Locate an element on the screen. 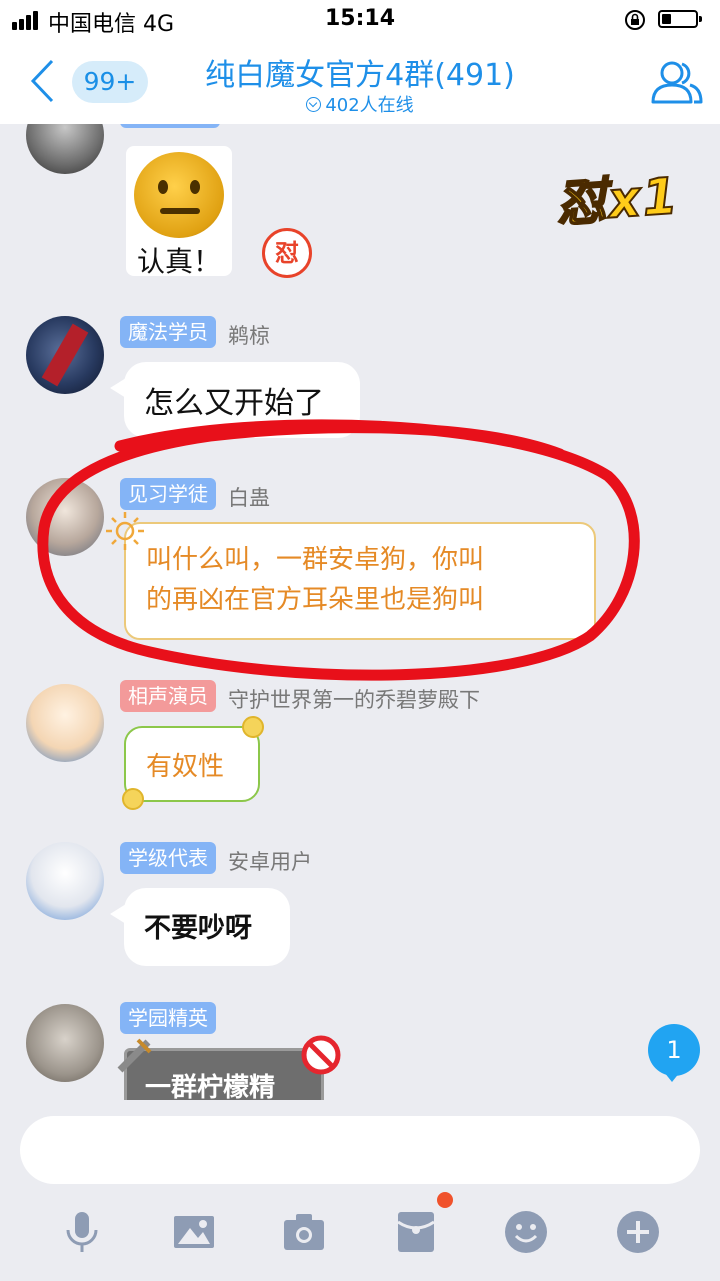 The image size is (720, 1281). plus-icon is located at coordinates (638, 1232).